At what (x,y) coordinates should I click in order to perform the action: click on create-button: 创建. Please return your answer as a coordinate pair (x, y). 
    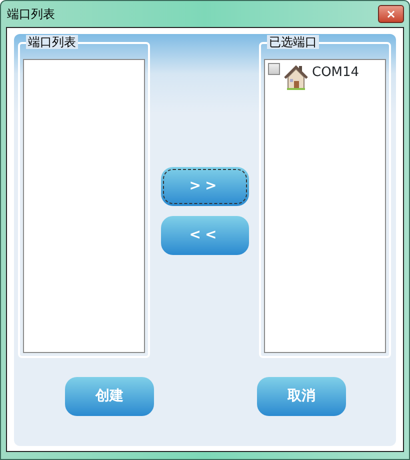
    Looking at the image, I should click on (109, 396).